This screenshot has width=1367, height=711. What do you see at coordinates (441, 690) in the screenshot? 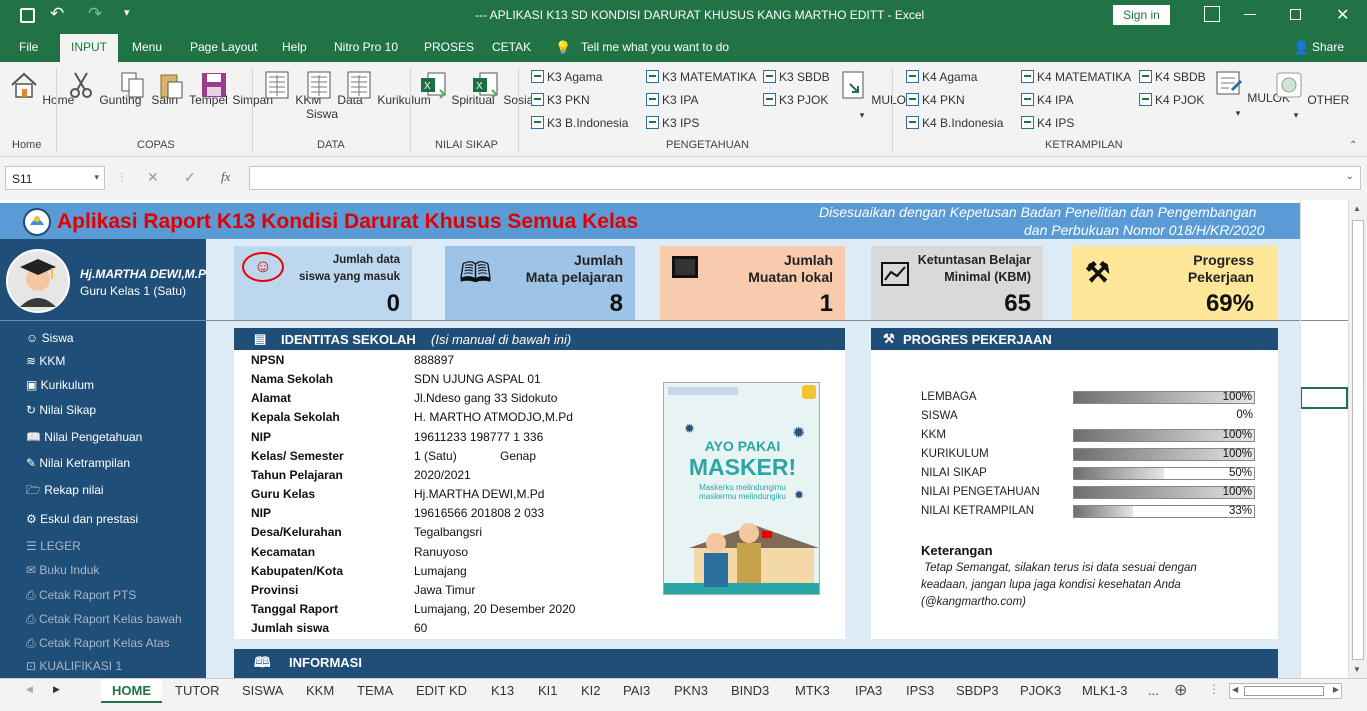
I see `sheet-tab: EDIT KD` at bounding box center [441, 690].